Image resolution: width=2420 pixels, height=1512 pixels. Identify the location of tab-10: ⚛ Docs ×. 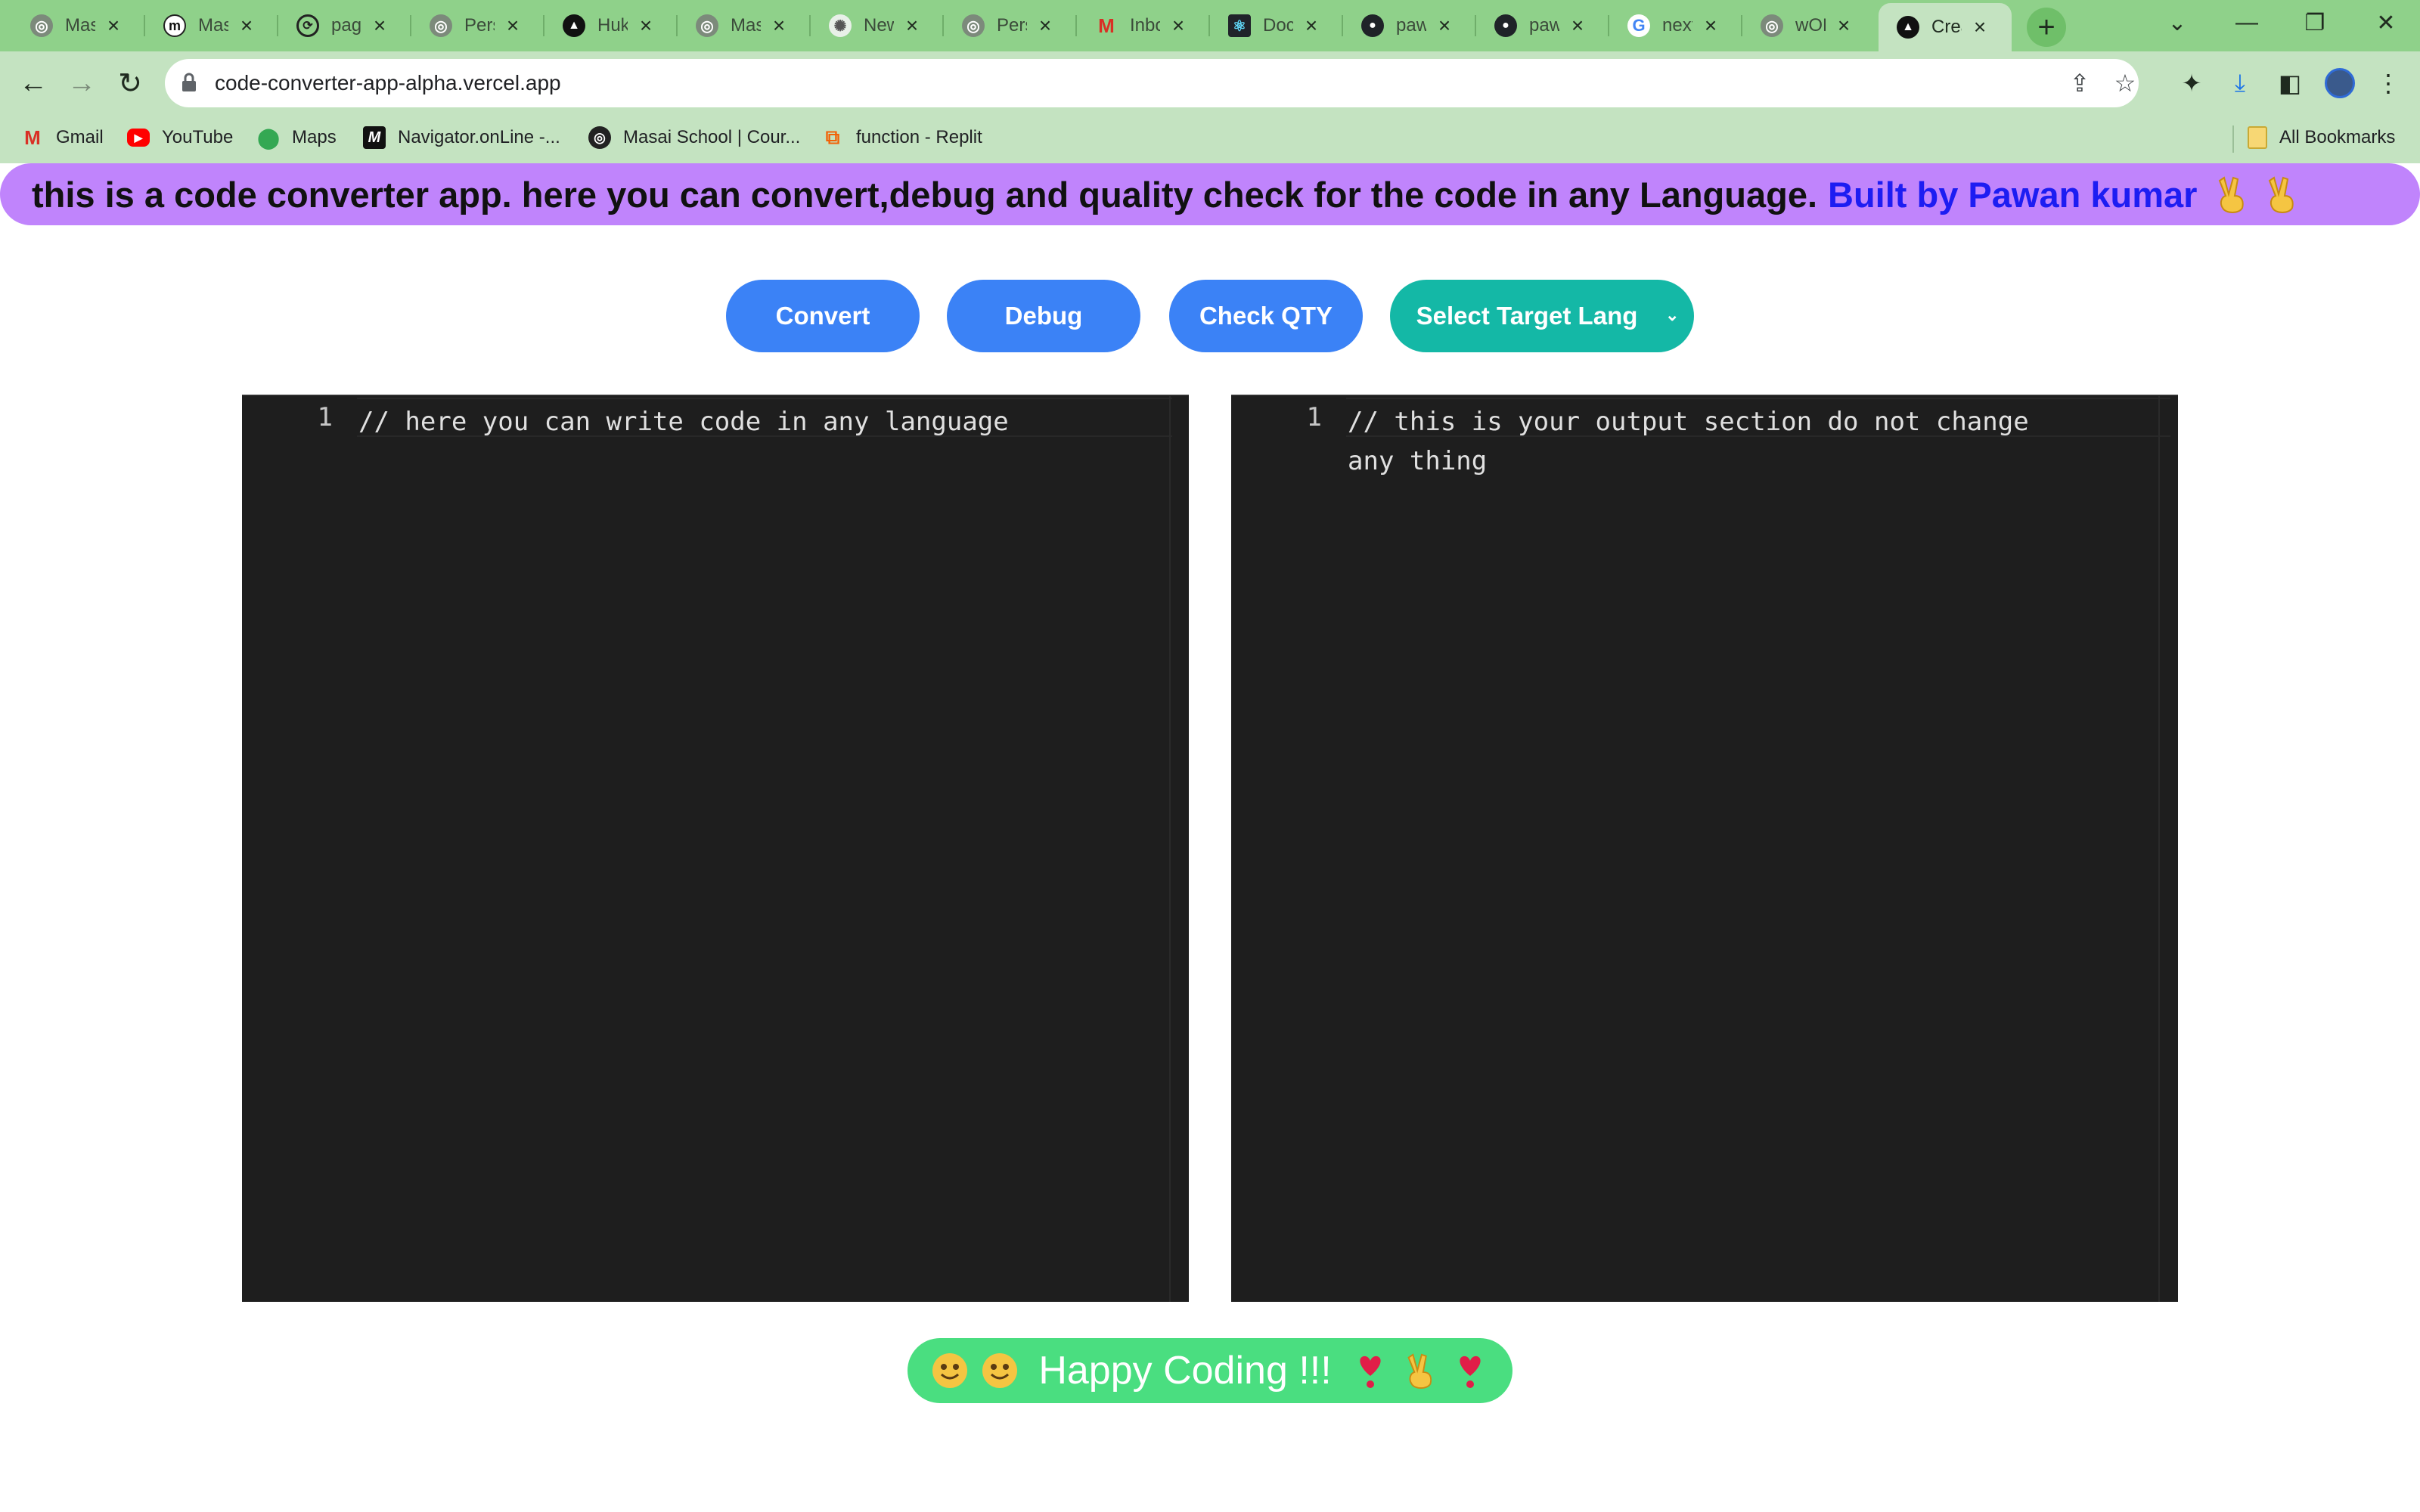
(1265, 26).